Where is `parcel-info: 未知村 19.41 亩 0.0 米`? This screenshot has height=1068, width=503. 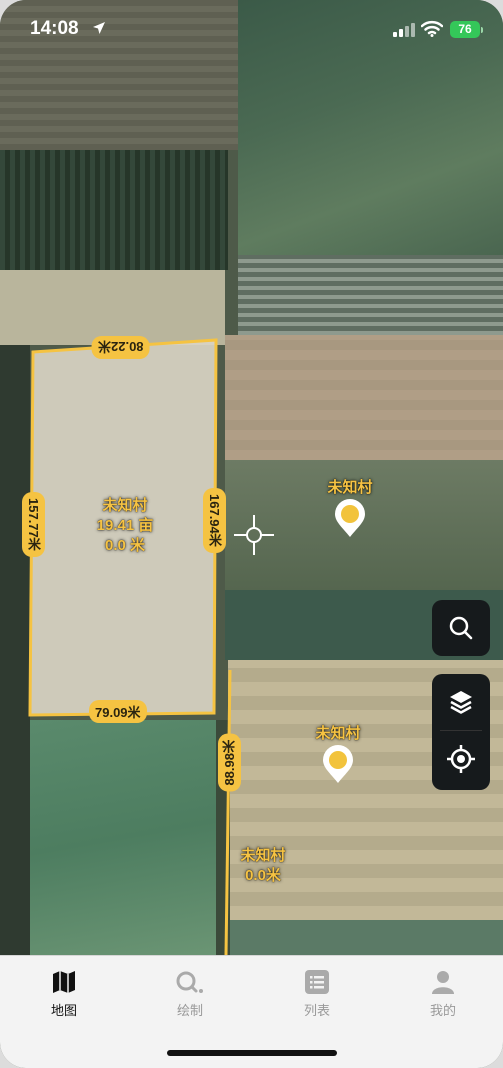
parcel-info: 未知村 19.41 亩 0.0 米 is located at coordinates (125, 526).